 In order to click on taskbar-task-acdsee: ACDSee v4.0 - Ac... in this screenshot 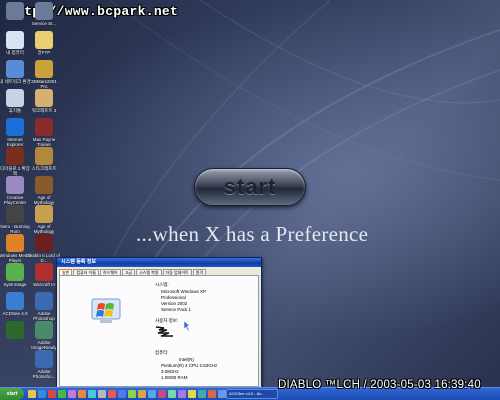, I will do `click(252, 394)`.